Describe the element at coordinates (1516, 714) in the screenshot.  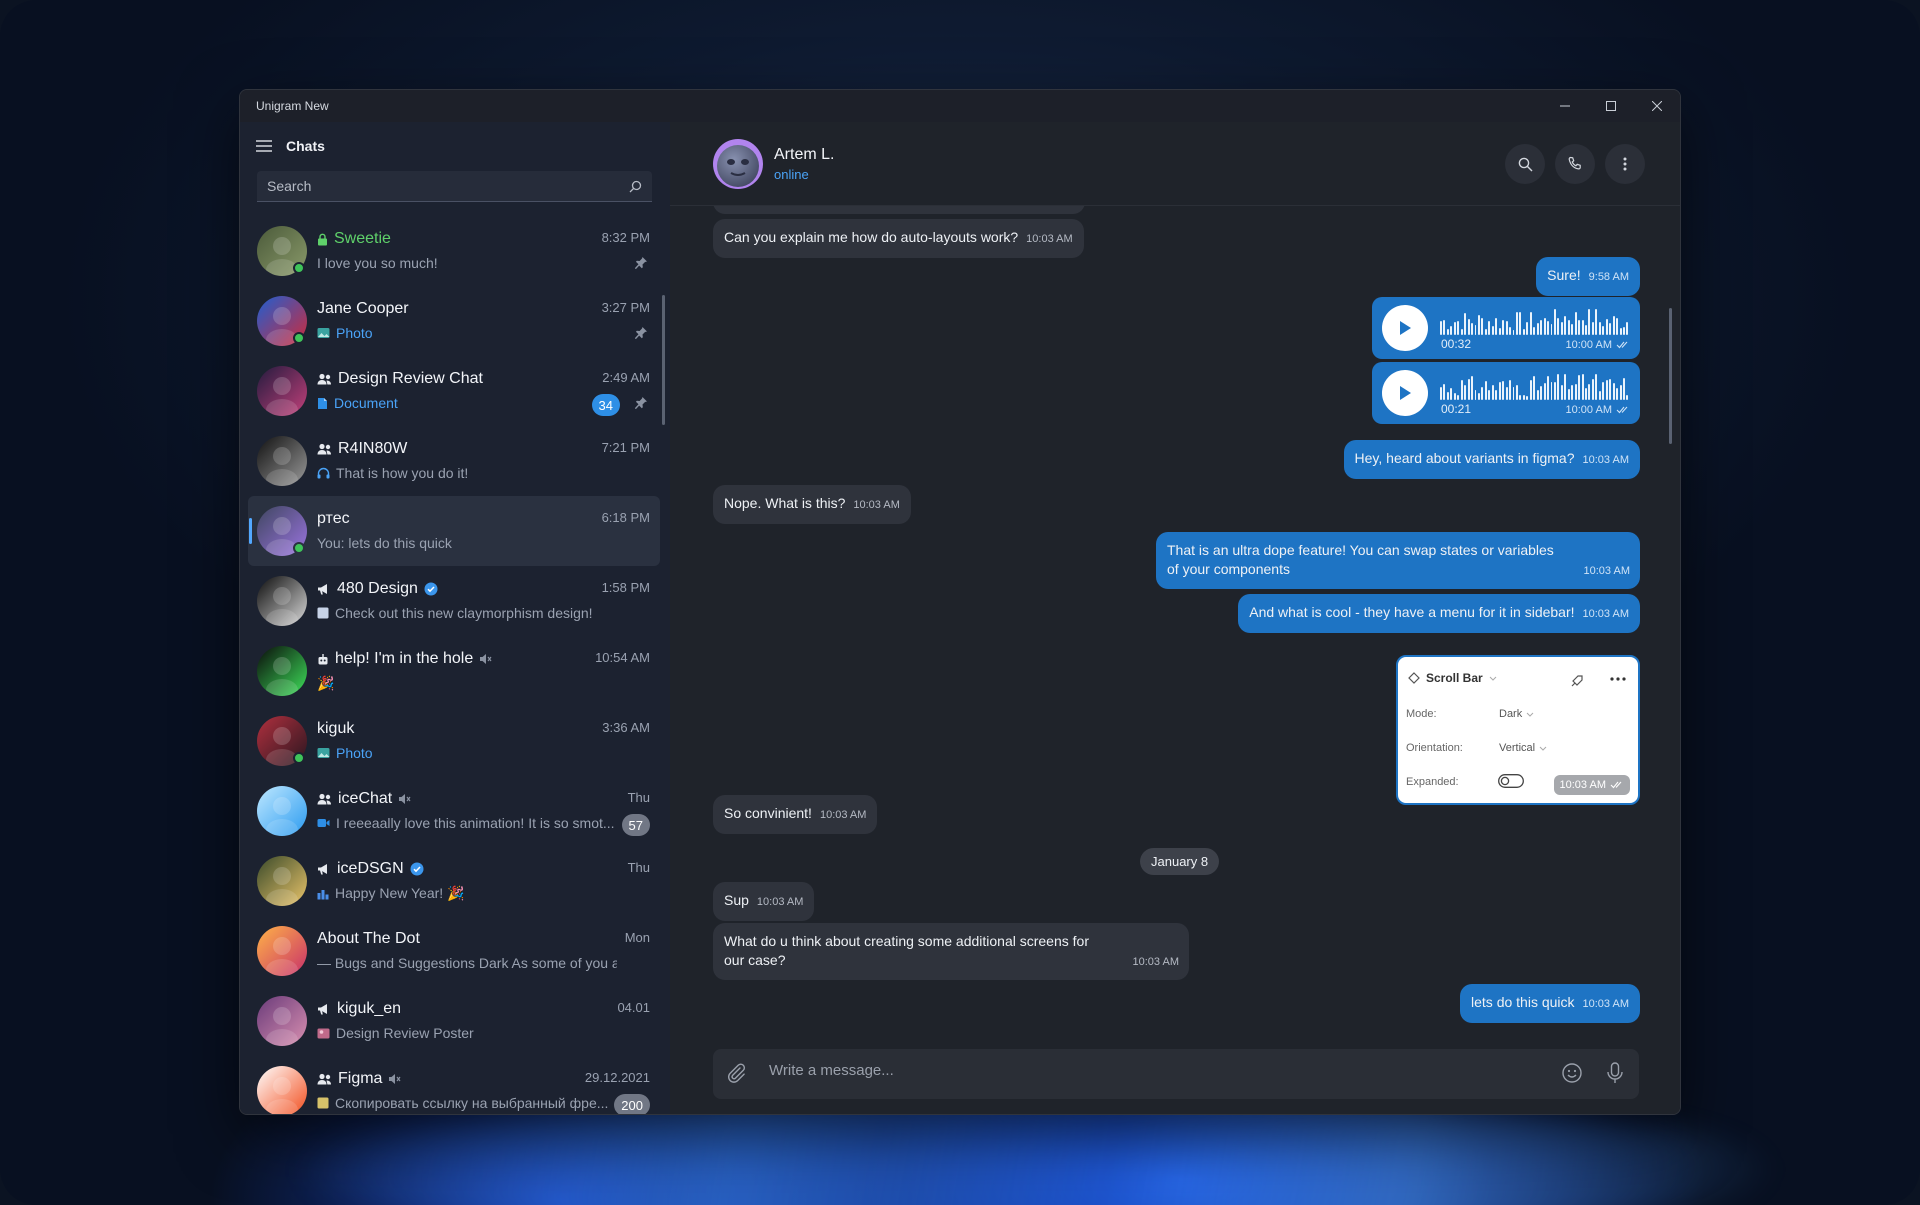
I see `mode-select: Dark` at that location.